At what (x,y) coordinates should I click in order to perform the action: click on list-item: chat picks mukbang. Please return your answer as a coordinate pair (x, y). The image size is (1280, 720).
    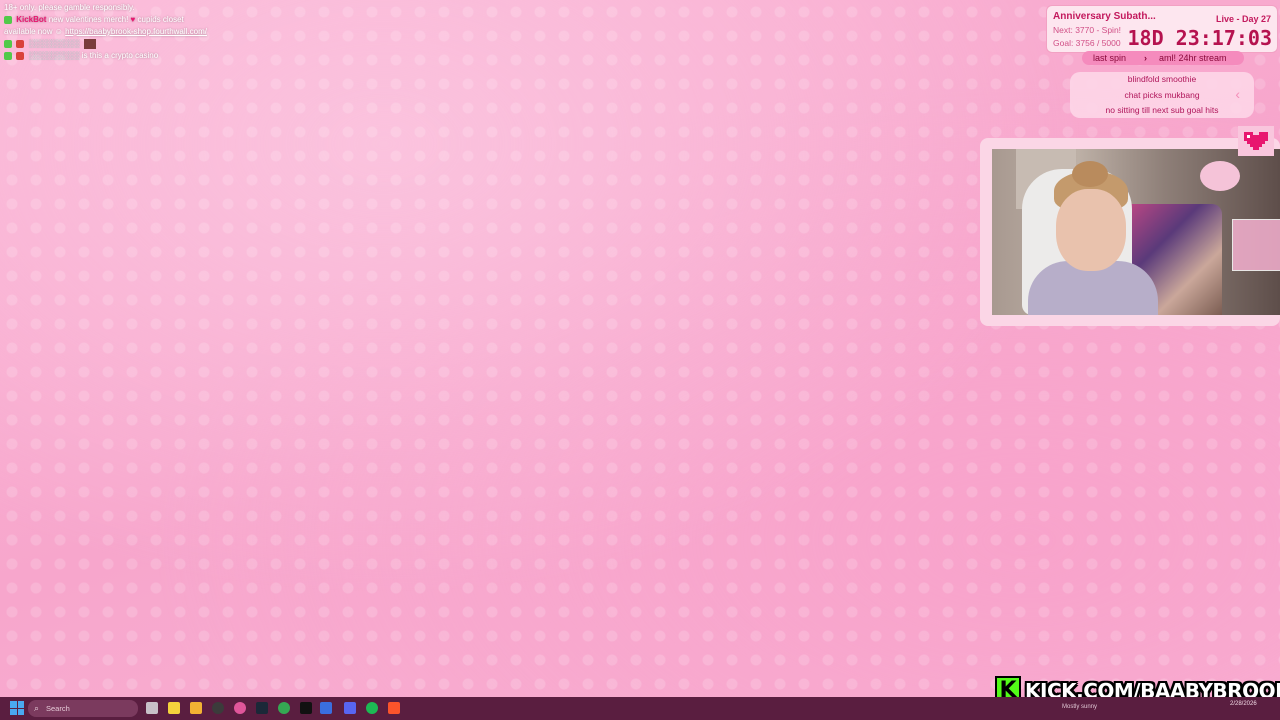
    Looking at the image, I should click on (1162, 94).